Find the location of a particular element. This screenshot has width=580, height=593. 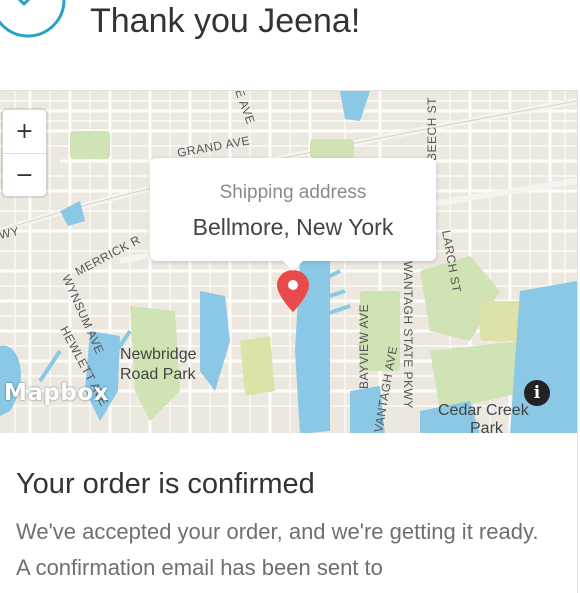

zoom-in-button: + is located at coordinates (24, 131).